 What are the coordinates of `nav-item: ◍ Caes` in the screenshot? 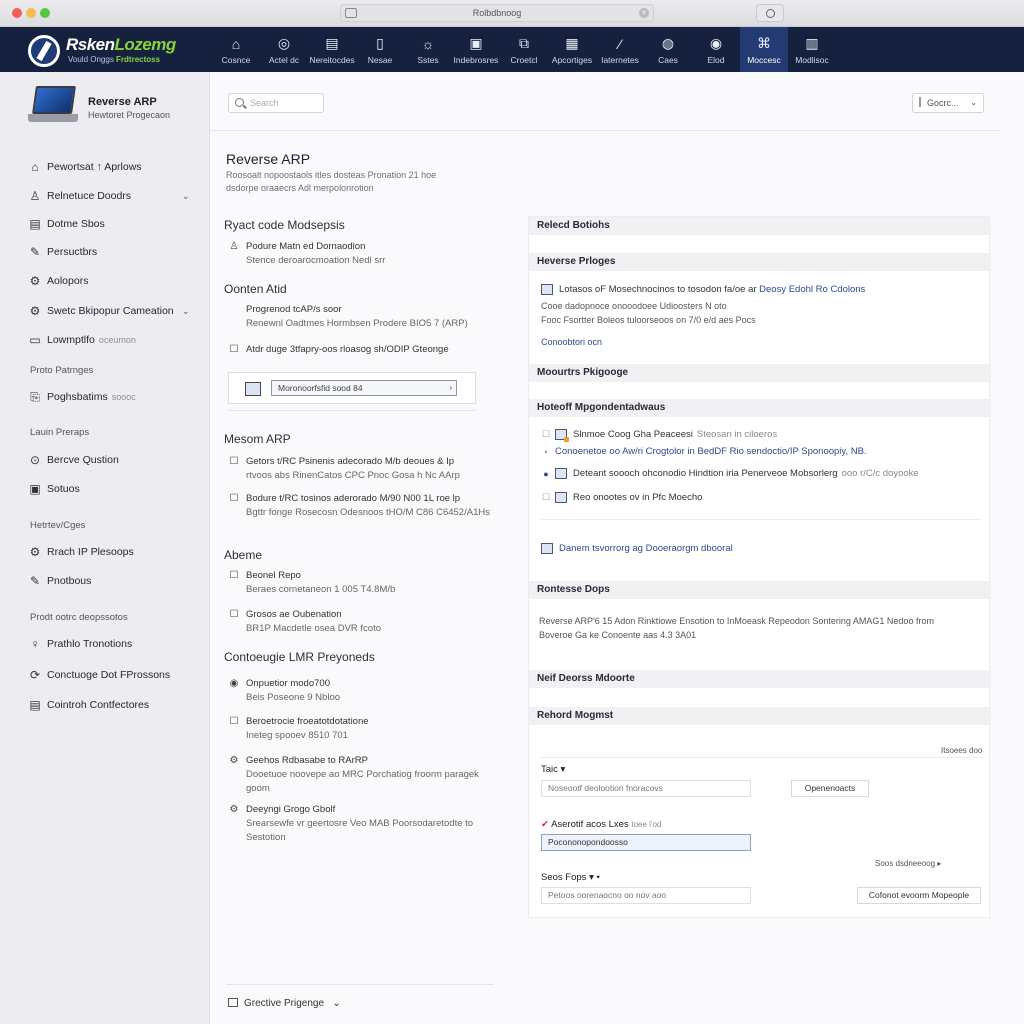 It's located at (668, 49).